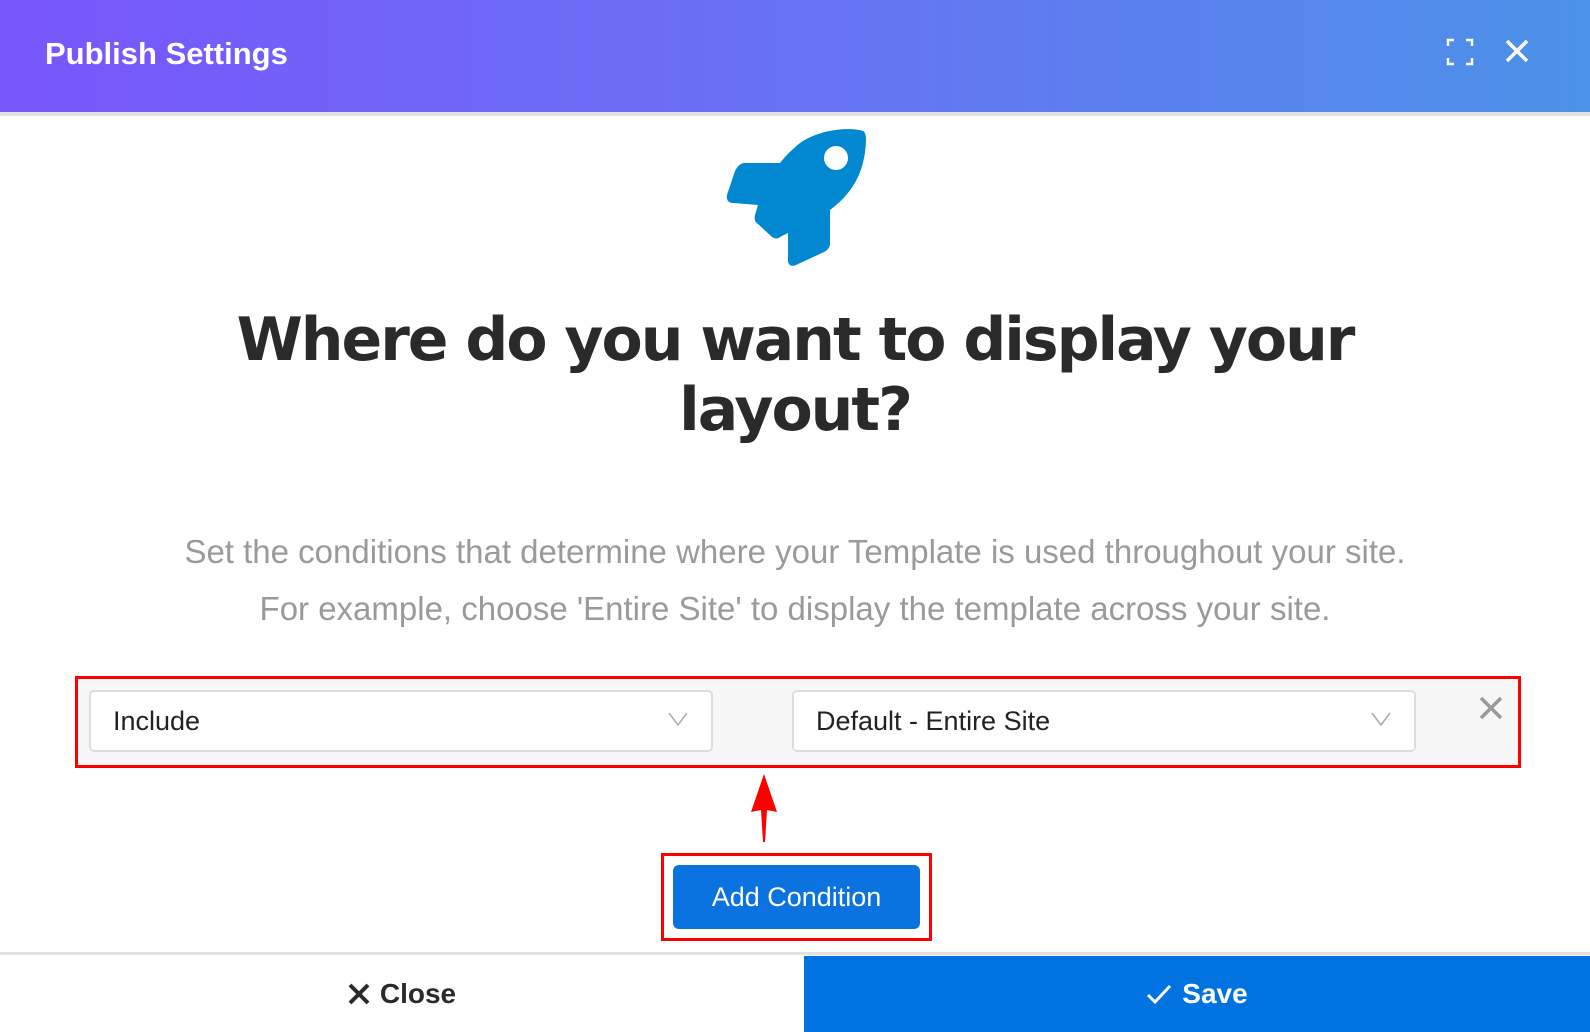 The height and width of the screenshot is (1032, 1590). Describe the element at coordinates (1215, 993) in the screenshot. I see `save-label: Save` at that location.